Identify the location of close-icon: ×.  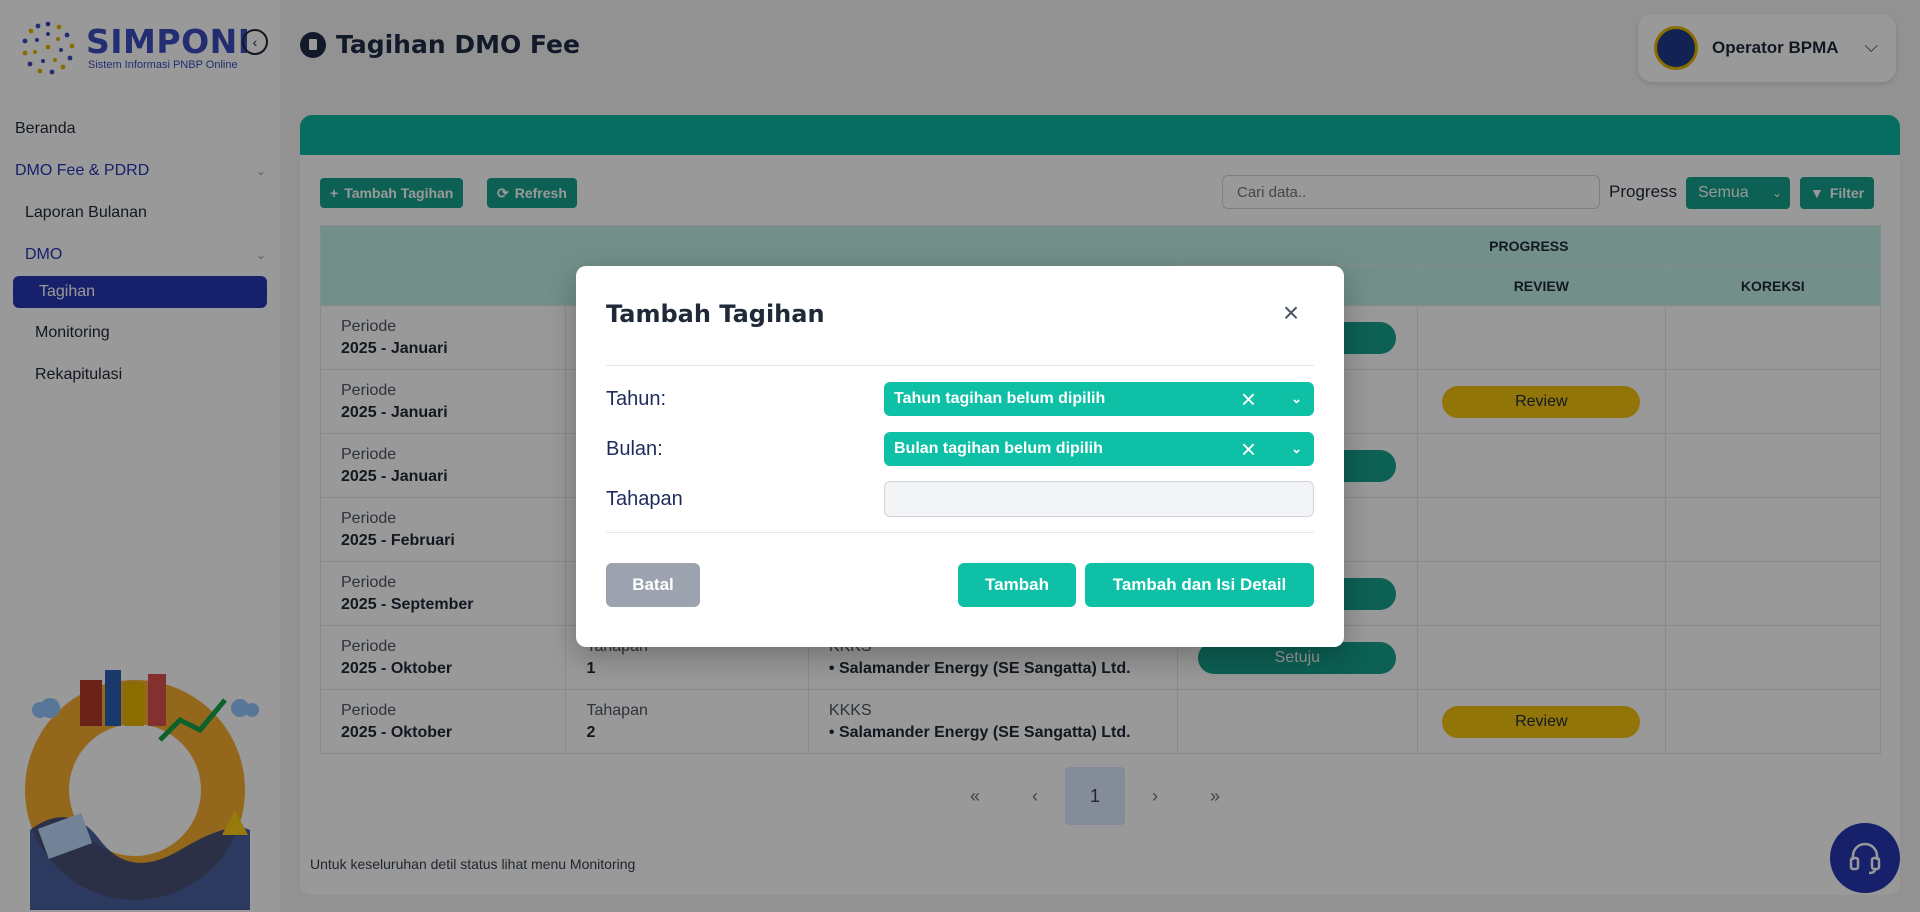
(1291, 313).